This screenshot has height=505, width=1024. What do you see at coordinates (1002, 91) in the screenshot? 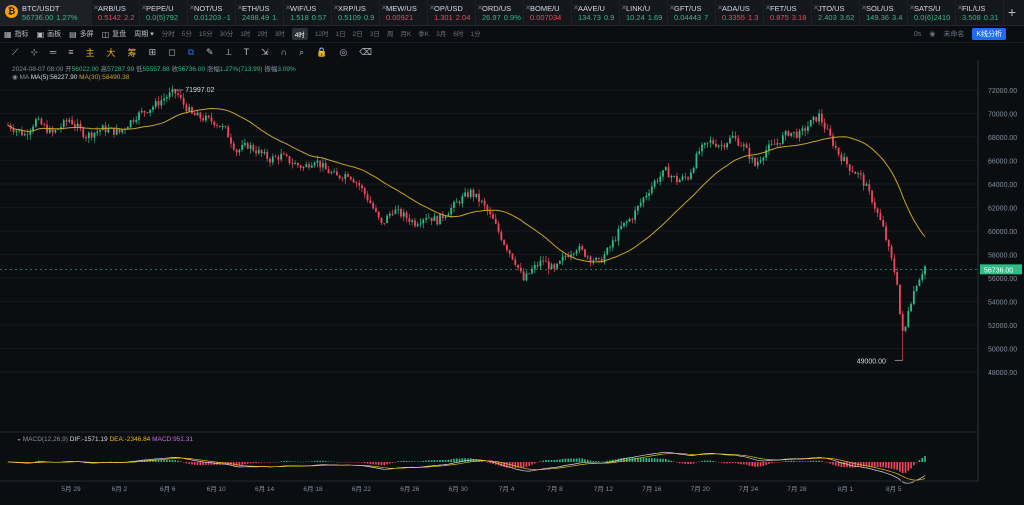
I see `price-tick-label: 72000.00` at bounding box center [1002, 91].